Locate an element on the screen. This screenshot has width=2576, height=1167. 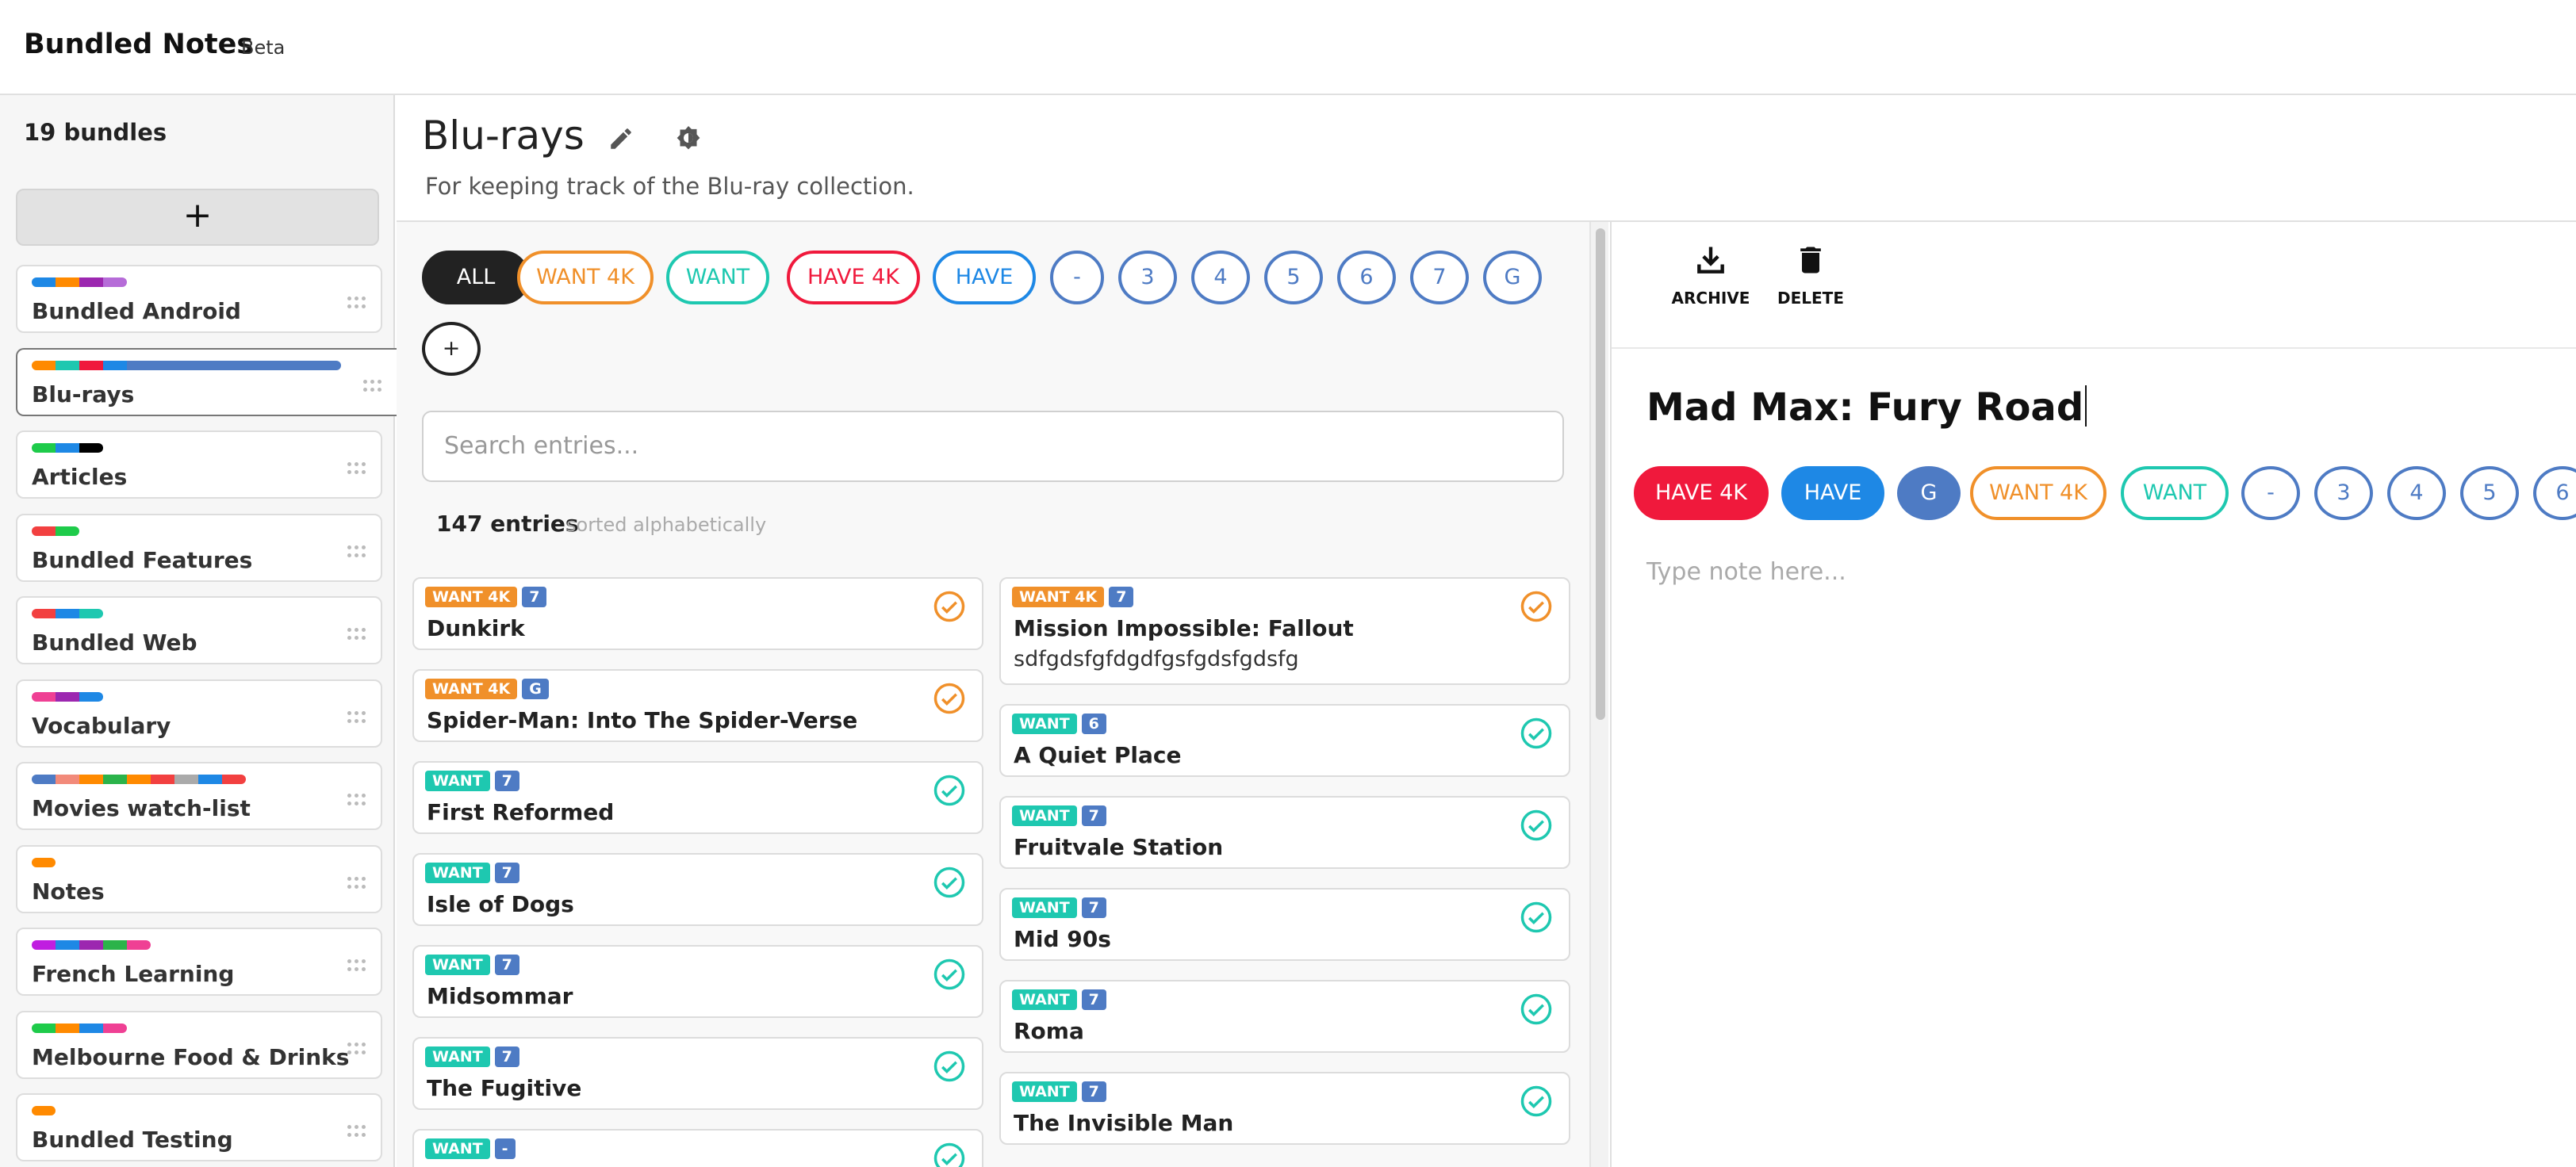
bundle-name: Bundled Android is located at coordinates (136, 311).